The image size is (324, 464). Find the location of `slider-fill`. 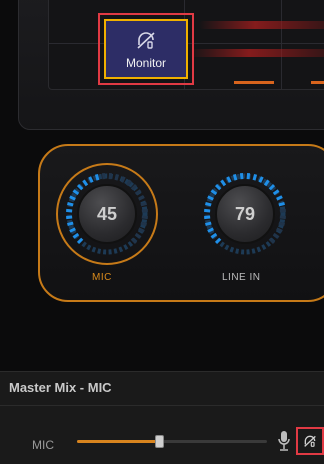

slider-fill is located at coordinates (118, 441).